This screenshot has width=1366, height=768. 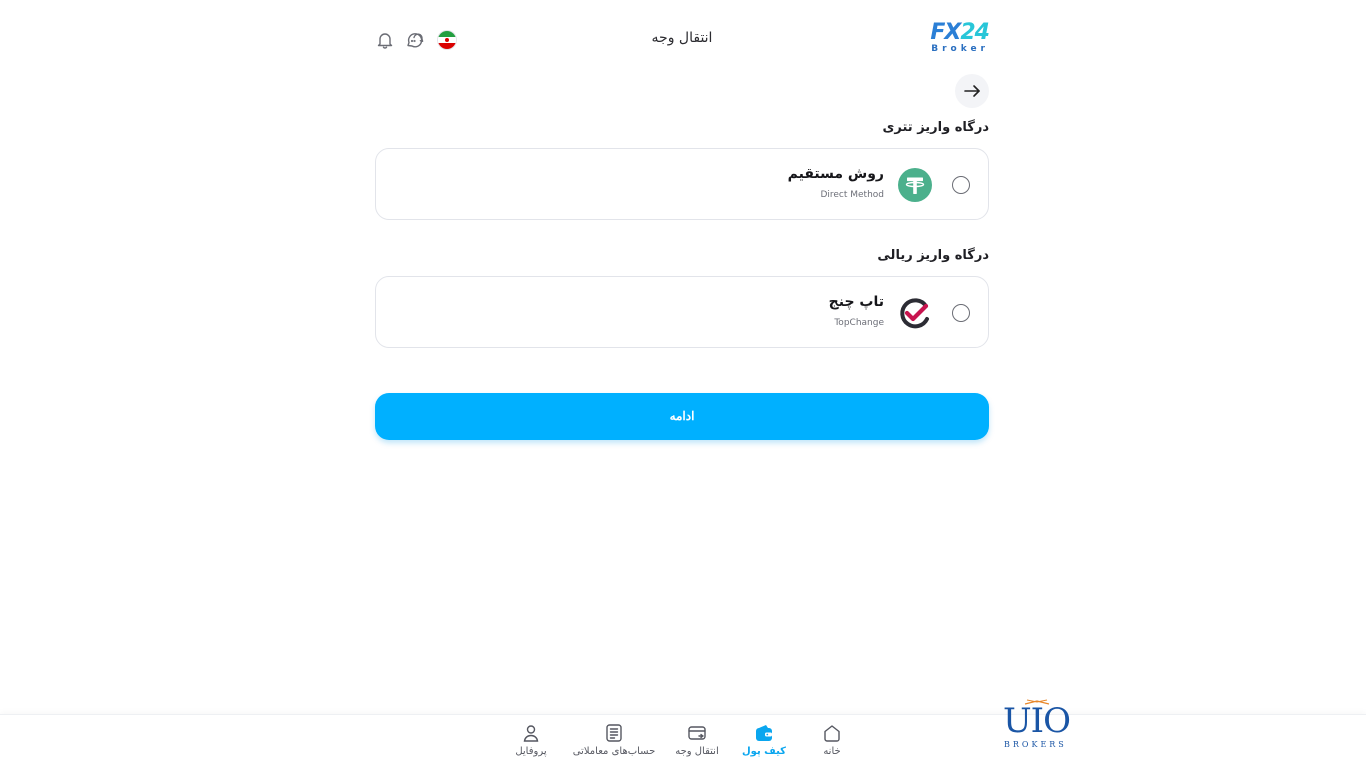 What do you see at coordinates (832, 733) in the screenshot?
I see `home-icon` at bounding box center [832, 733].